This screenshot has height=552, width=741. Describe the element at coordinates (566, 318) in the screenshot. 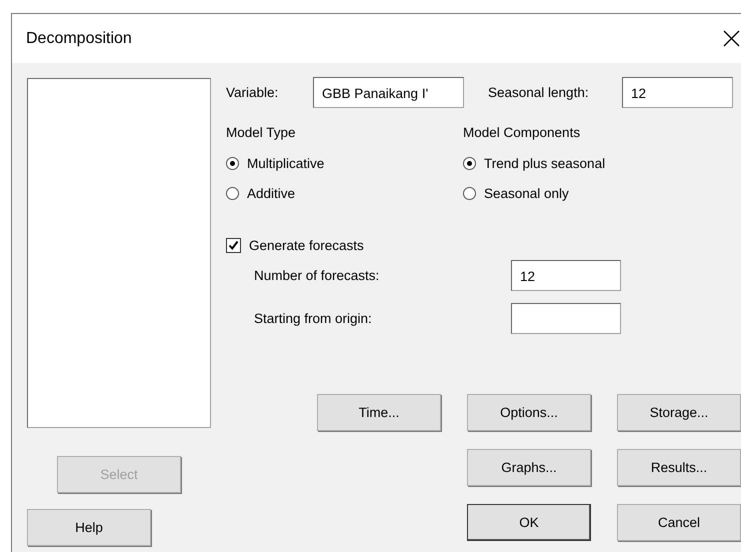

I see `origin-field` at that location.